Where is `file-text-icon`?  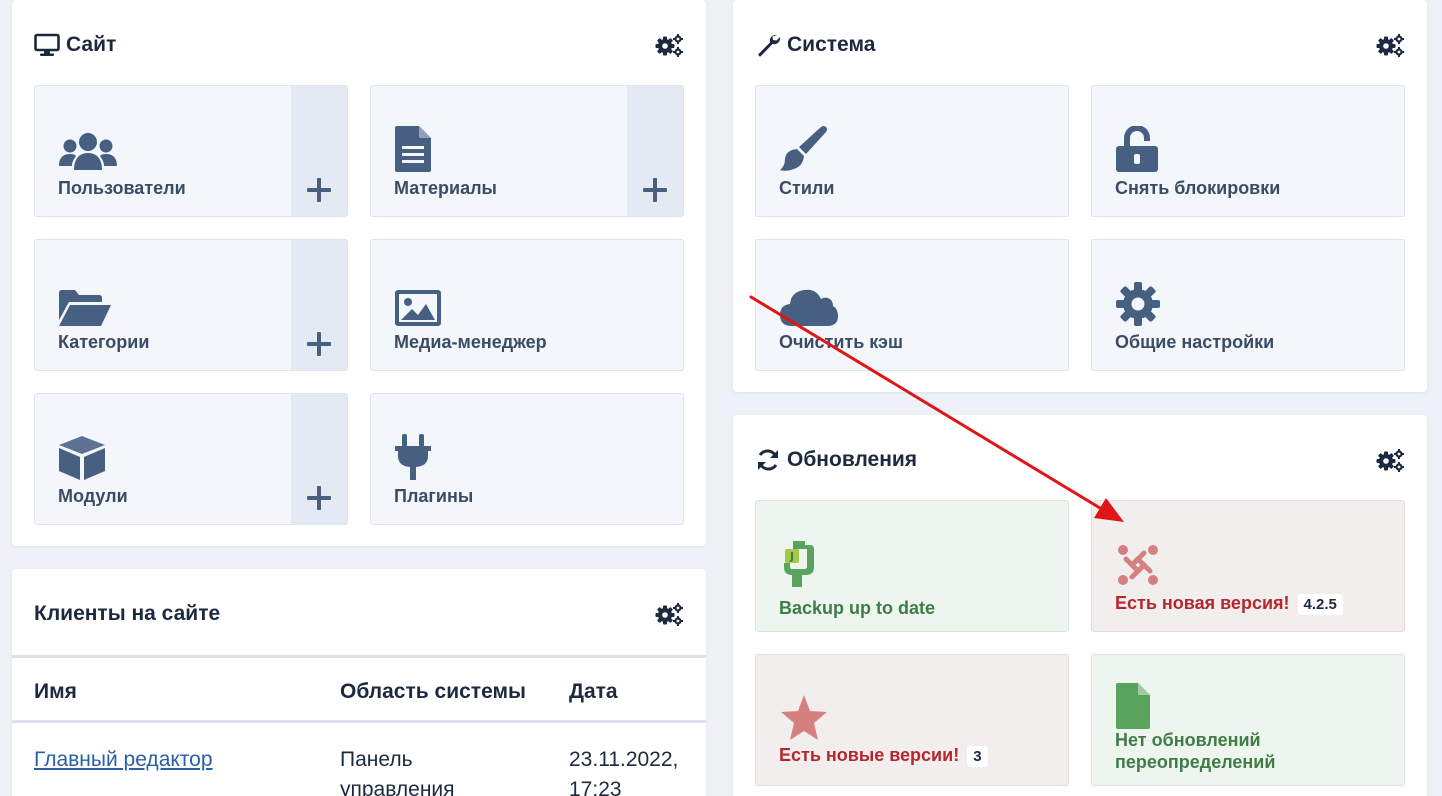
file-text-icon is located at coordinates (425, 147).